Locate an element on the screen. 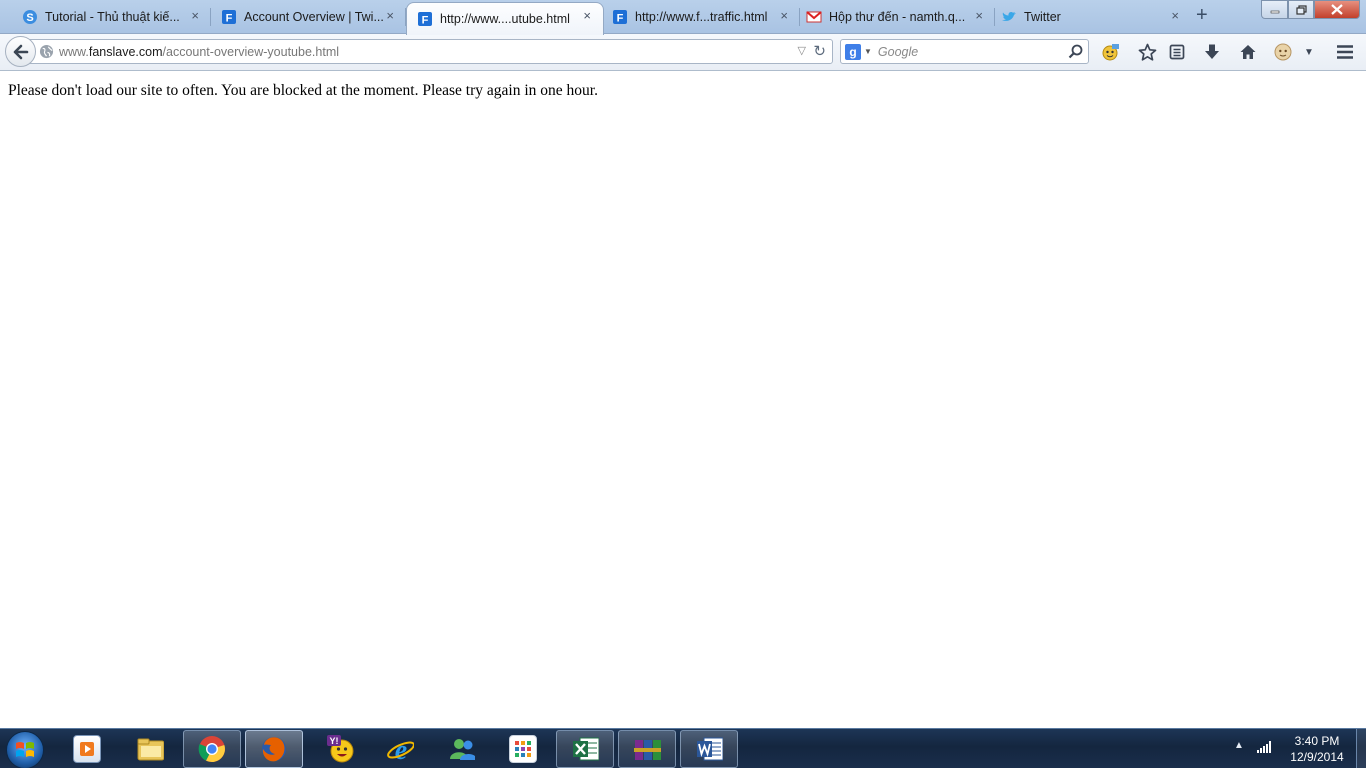 Image resolution: width=1366 pixels, height=768 pixels. show-desktop-button is located at coordinates (1361, 748).